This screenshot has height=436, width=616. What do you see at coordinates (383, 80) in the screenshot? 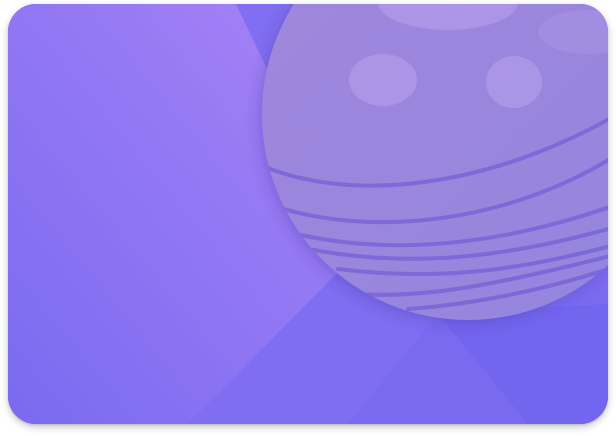
I see `planet-spot-left` at bounding box center [383, 80].